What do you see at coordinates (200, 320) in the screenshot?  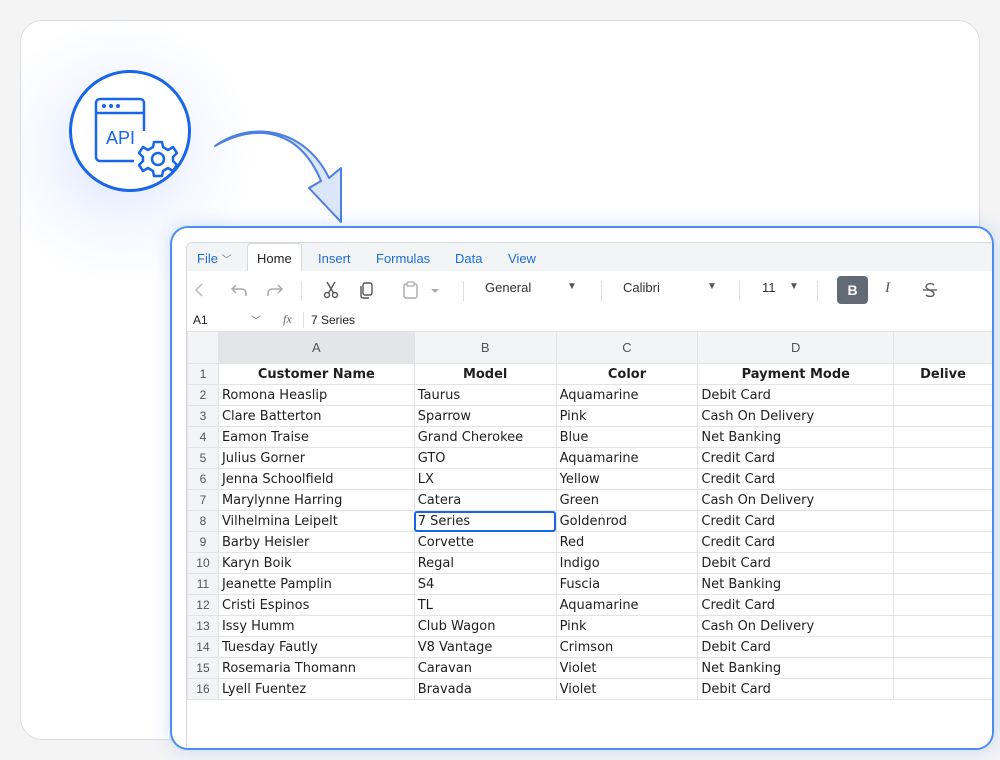 I see `name-box: A1` at bounding box center [200, 320].